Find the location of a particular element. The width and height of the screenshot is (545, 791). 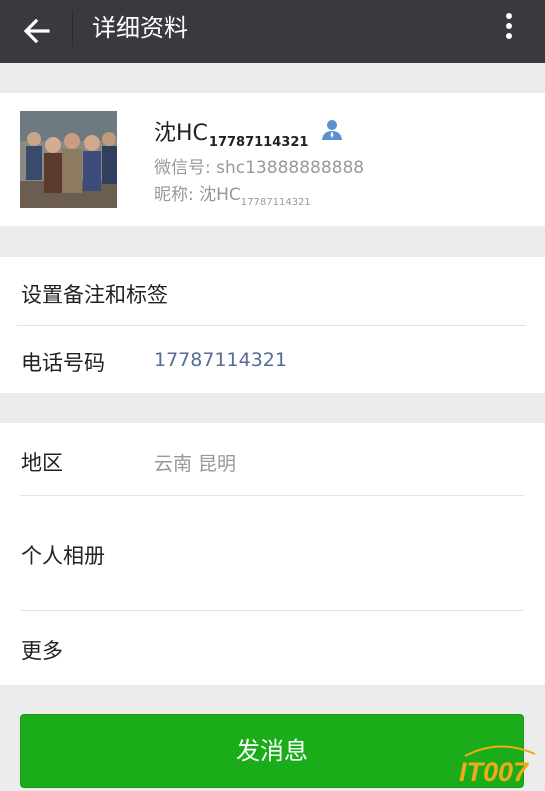

header-divider is located at coordinates (72, 29).